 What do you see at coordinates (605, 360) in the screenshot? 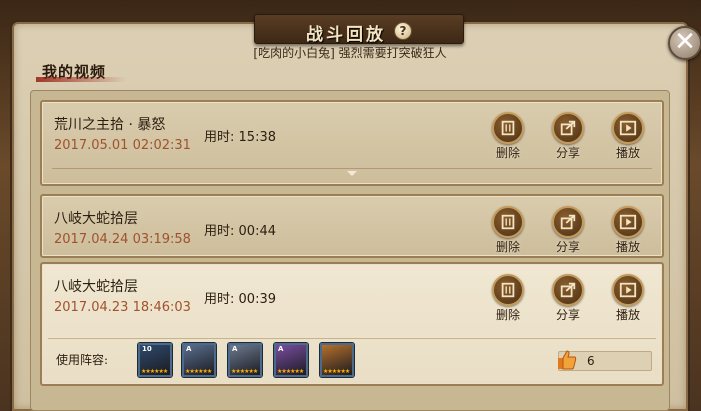
I see `like-button: 6` at bounding box center [605, 360].